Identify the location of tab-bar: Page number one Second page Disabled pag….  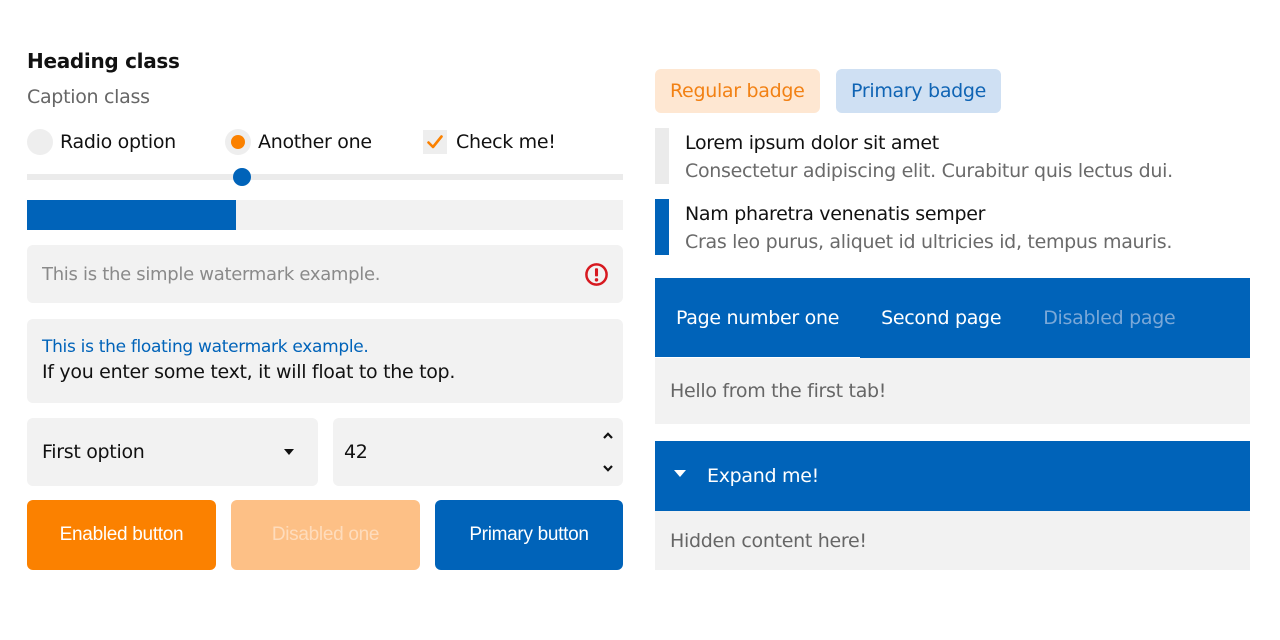
(952, 319).